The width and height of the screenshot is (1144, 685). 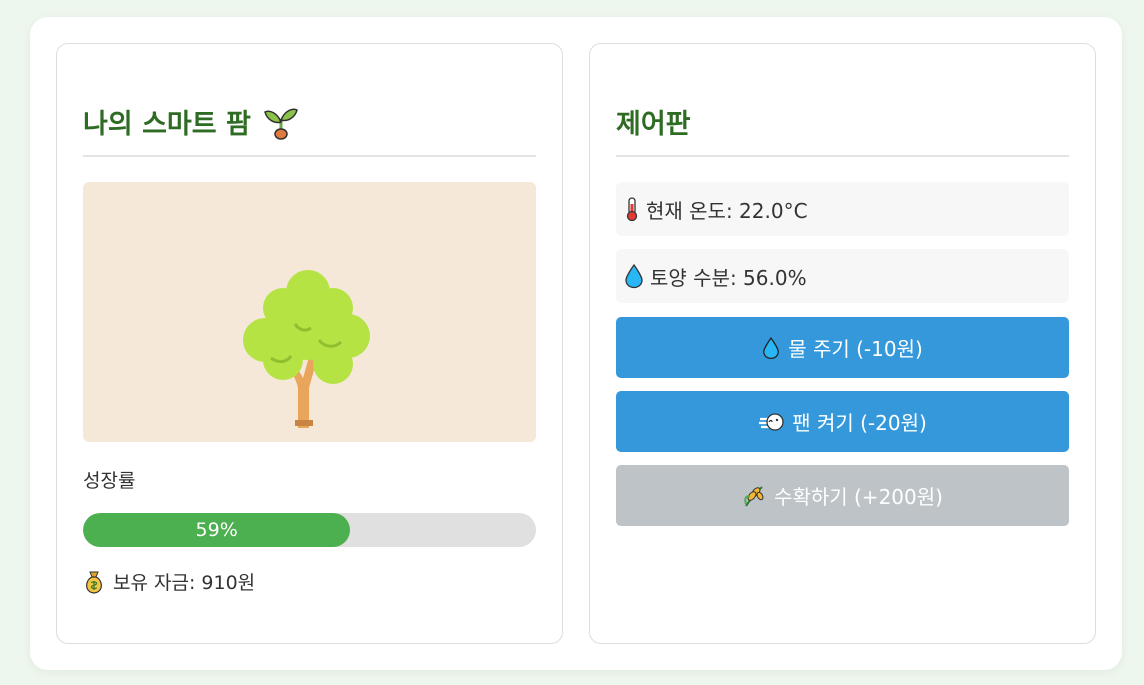 I want to click on control-title-text: 제어판, so click(x=653, y=124).